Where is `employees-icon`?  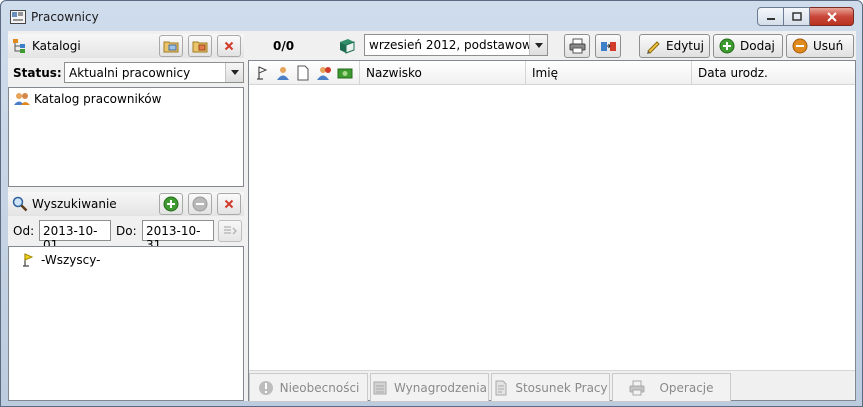 employees-icon is located at coordinates (22, 99).